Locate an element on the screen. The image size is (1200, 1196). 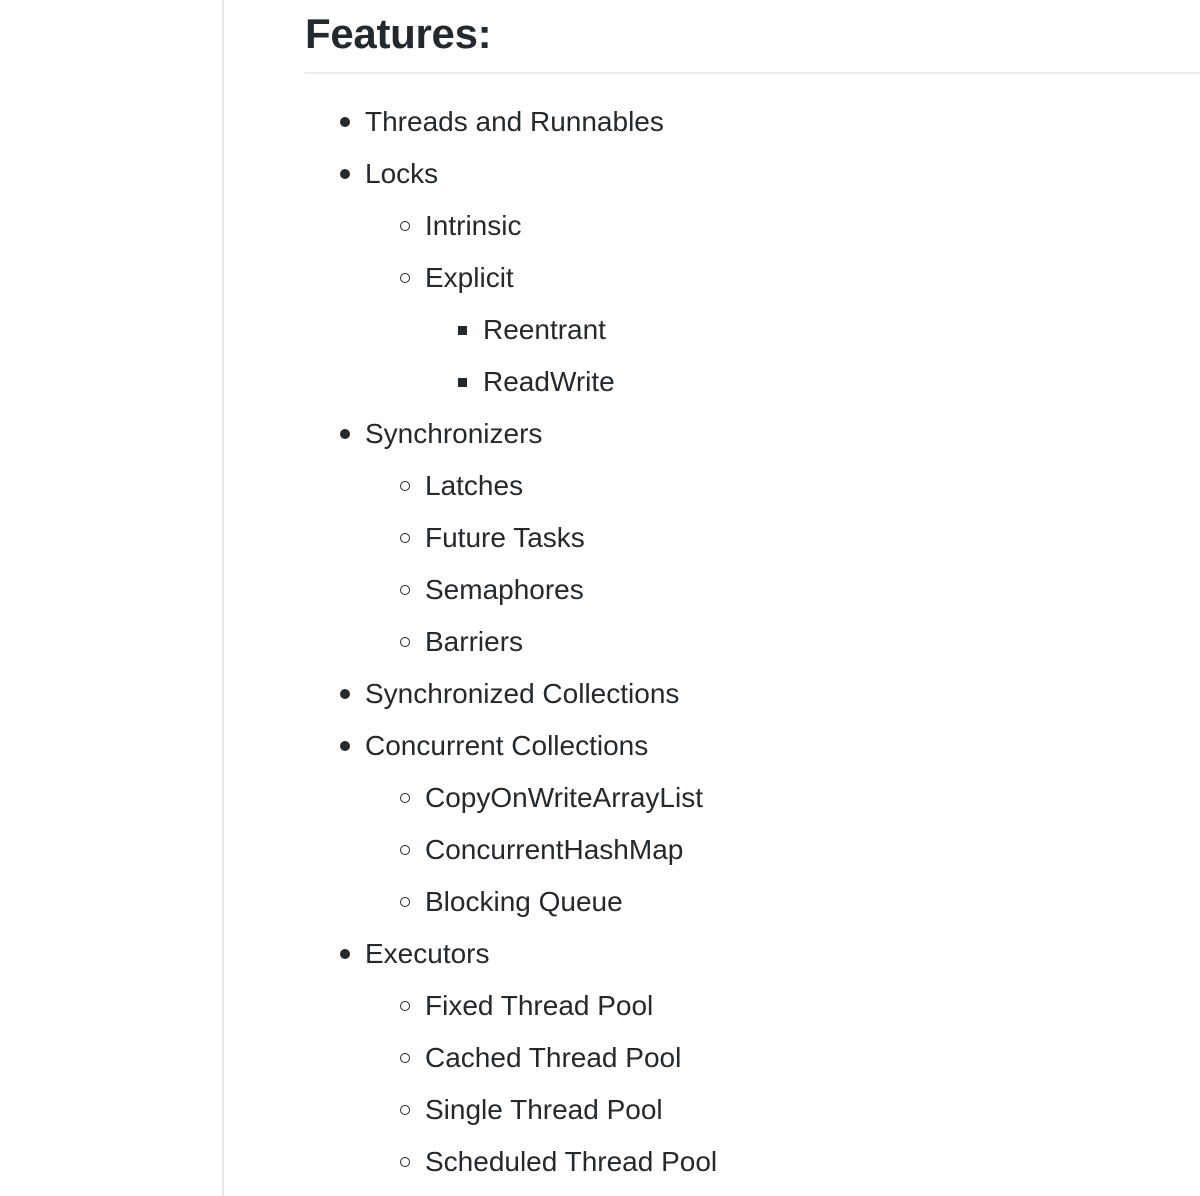
list-item-label: Semaphores is located at coordinates (504, 589).